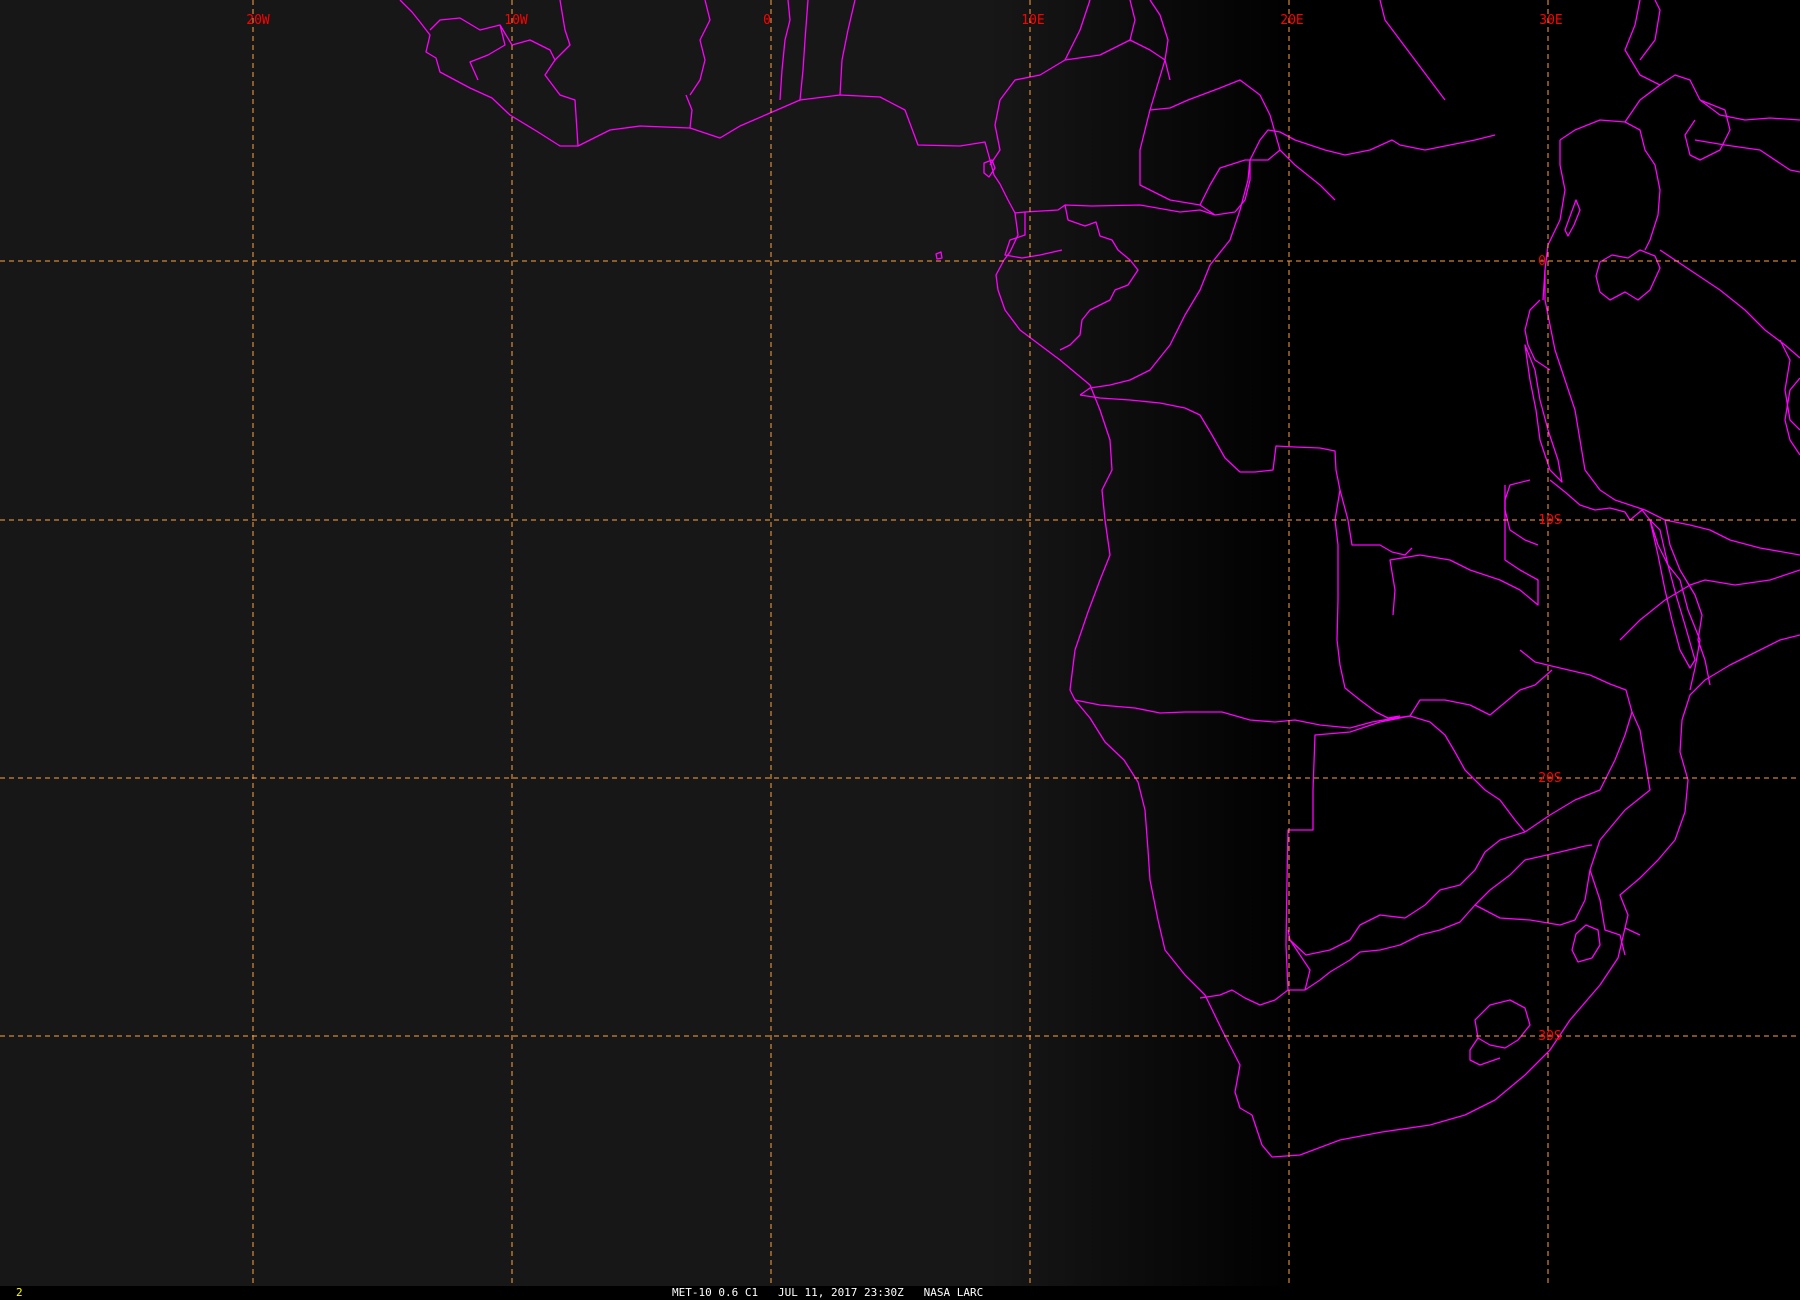 The image size is (1800, 1300). Describe the element at coordinates (1549, 778) in the screenshot. I see `latitude-label-20s: 20S` at that location.